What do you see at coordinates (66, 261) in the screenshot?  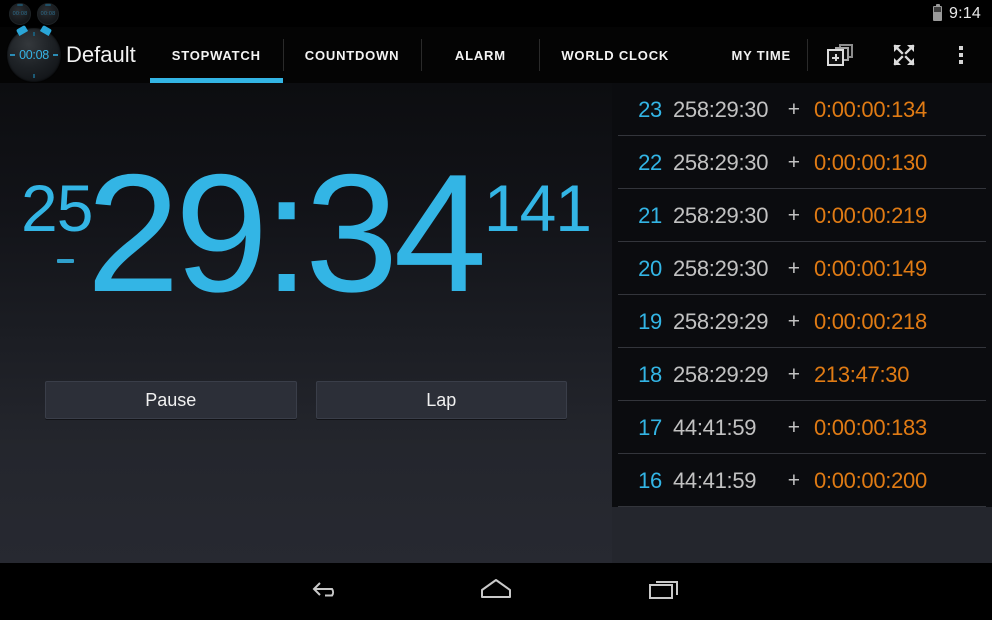 I see `stopwatch-prefix-separator-icon` at bounding box center [66, 261].